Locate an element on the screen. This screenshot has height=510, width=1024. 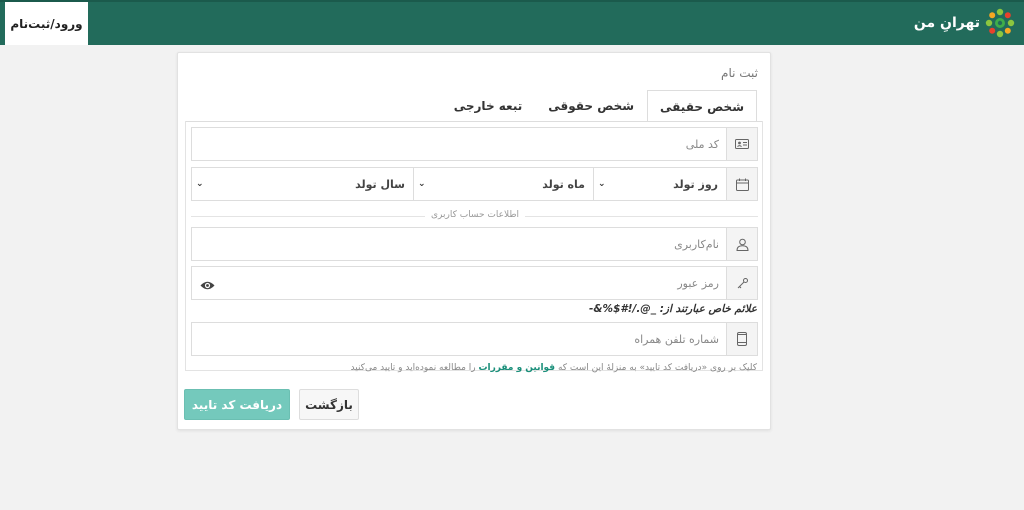
account-info-heading: اطلاعات حساب کاربری is located at coordinates (475, 215).